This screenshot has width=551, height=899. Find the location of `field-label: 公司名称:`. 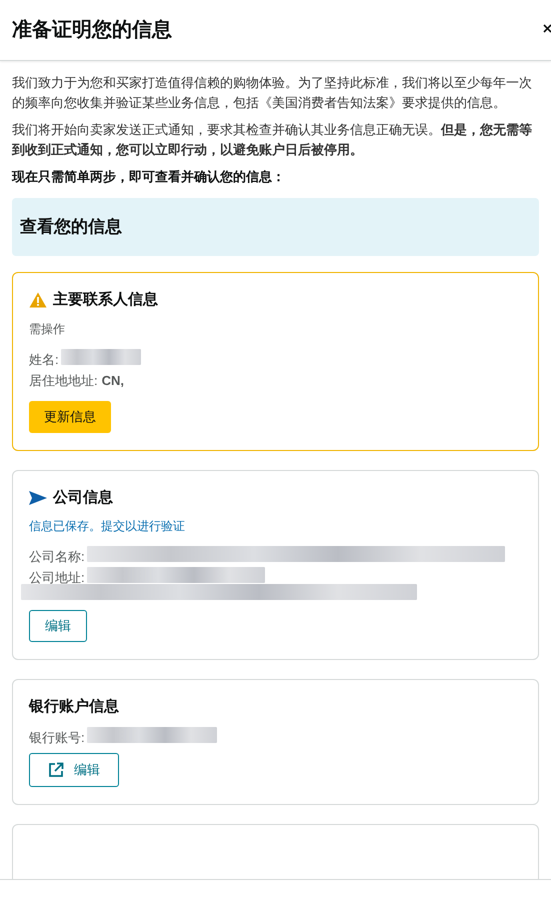

field-label: 公司名称: is located at coordinates (57, 557).